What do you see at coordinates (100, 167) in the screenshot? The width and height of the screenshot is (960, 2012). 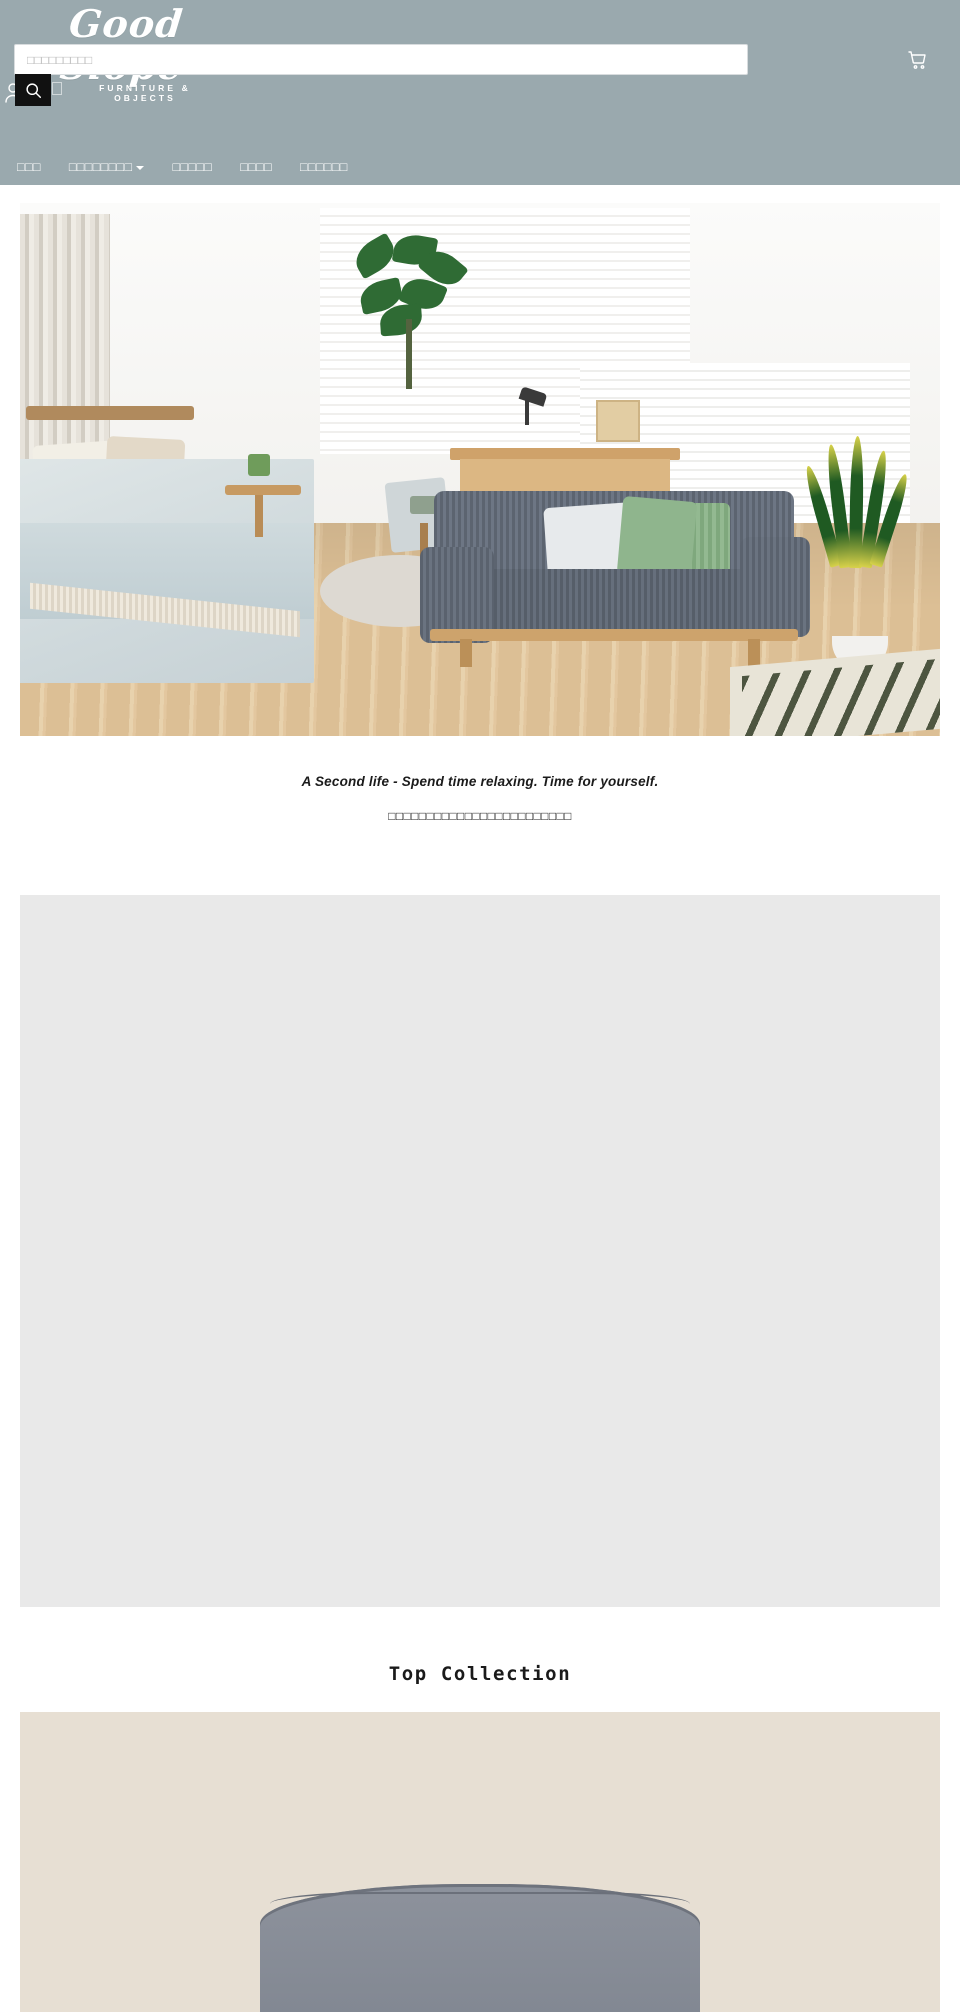 I see `nav-item-2-label: □□□□□□□□` at bounding box center [100, 167].